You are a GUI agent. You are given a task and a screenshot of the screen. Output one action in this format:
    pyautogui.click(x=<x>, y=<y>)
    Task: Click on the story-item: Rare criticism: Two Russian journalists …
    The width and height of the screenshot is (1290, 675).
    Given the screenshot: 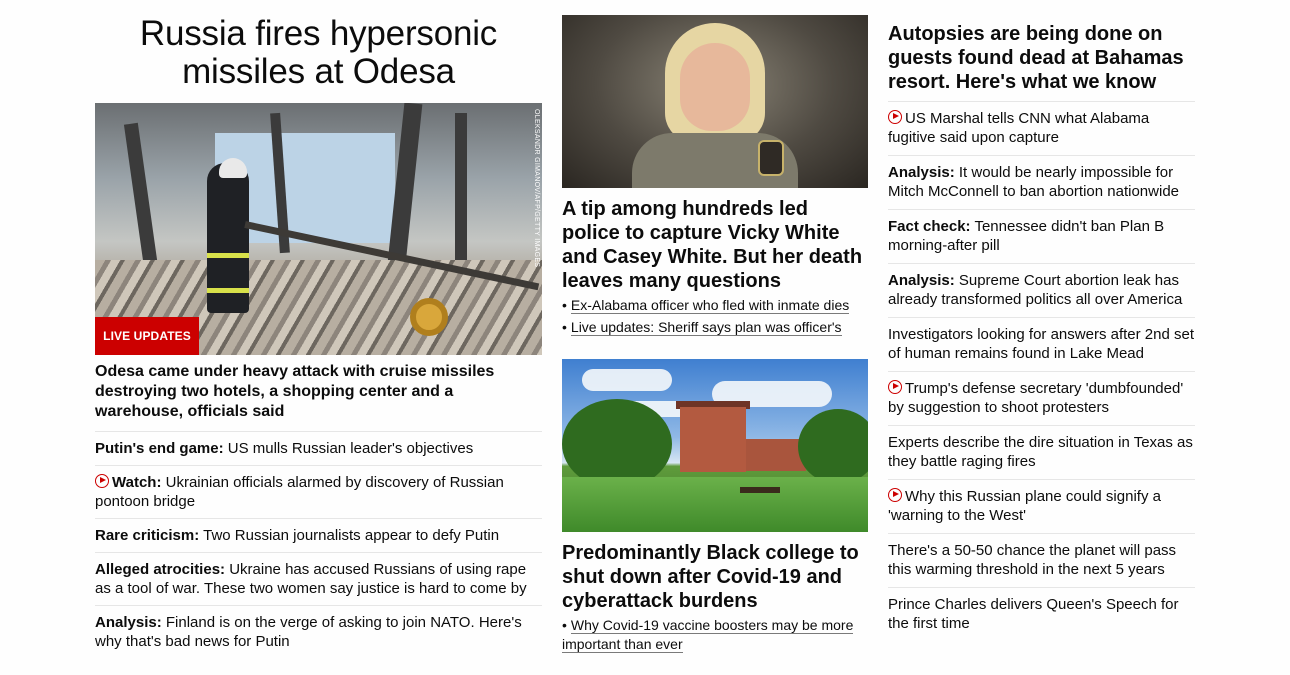 What is the action you would take?
    pyautogui.click(x=318, y=536)
    